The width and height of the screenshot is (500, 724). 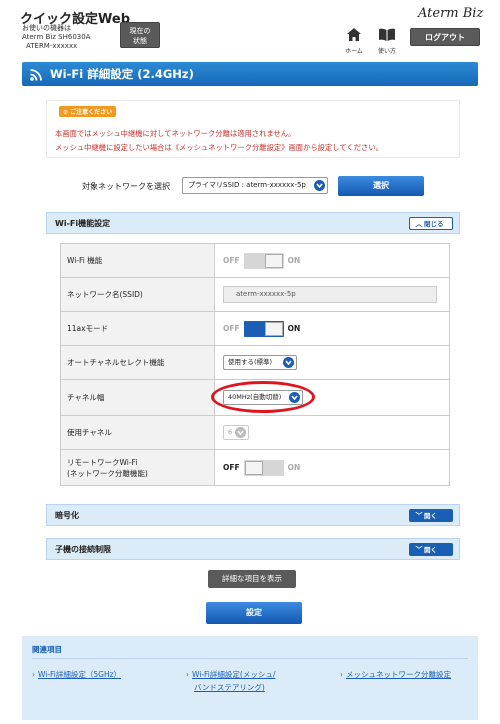 I want to click on table-row: リモートワークWi-Fi (ネットワーク分離機能) OFF ON, so click(x=255, y=467).